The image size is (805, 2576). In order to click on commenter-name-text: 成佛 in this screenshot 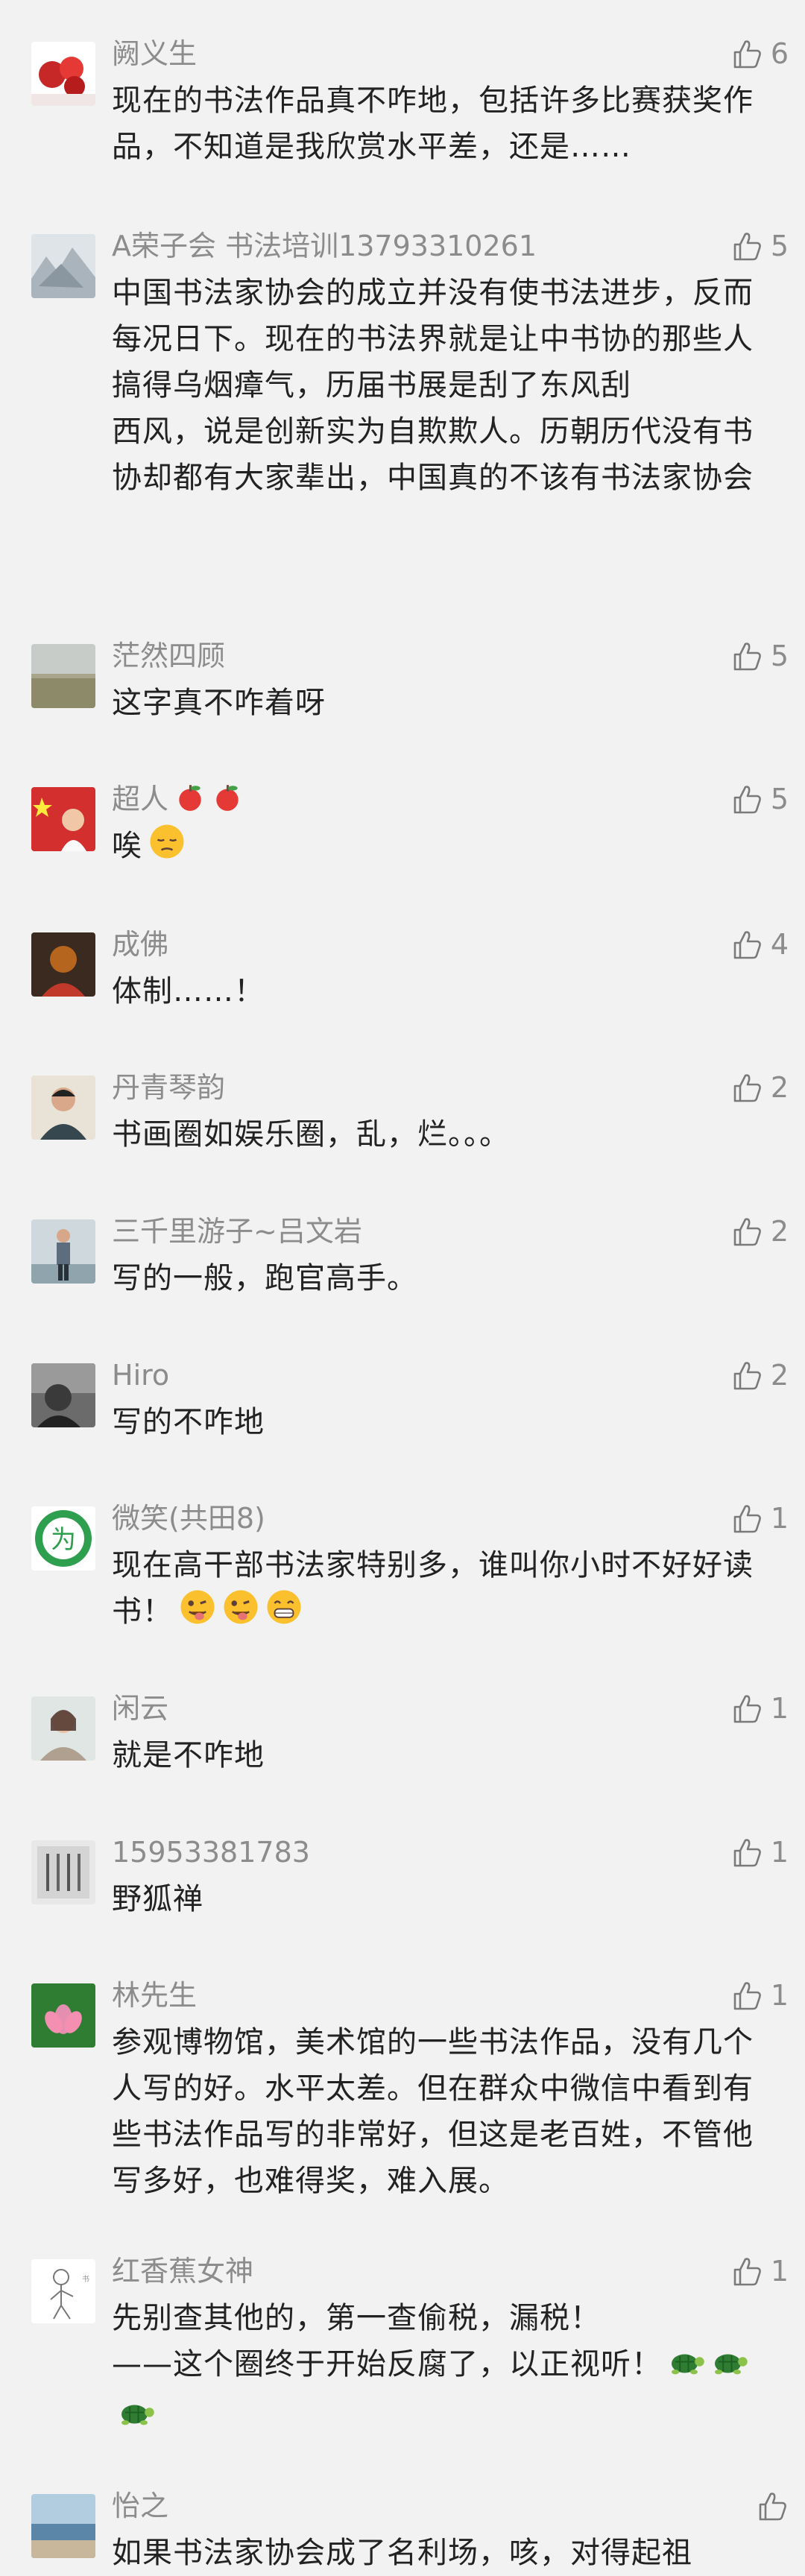, I will do `click(140, 945)`.